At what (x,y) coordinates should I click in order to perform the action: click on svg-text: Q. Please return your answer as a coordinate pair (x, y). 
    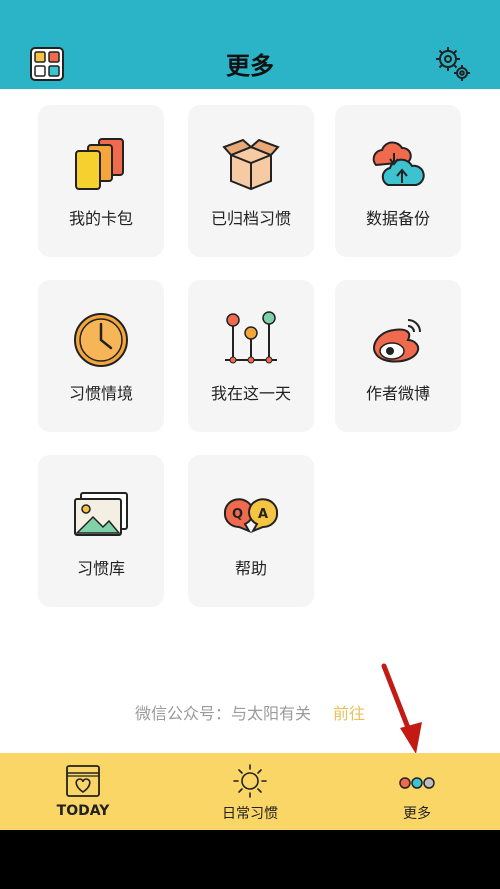
    Looking at the image, I should click on (237, 514).